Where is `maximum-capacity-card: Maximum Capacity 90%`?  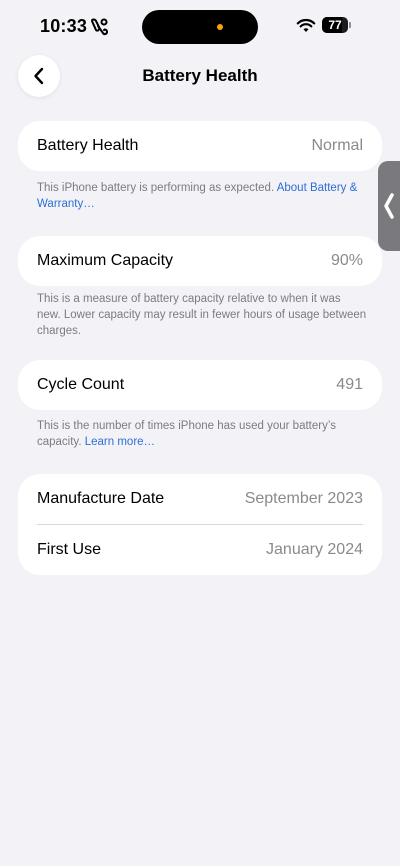 maximum-capacity-card: Maximum Capacity 90% is located at coordinates (200, 261).